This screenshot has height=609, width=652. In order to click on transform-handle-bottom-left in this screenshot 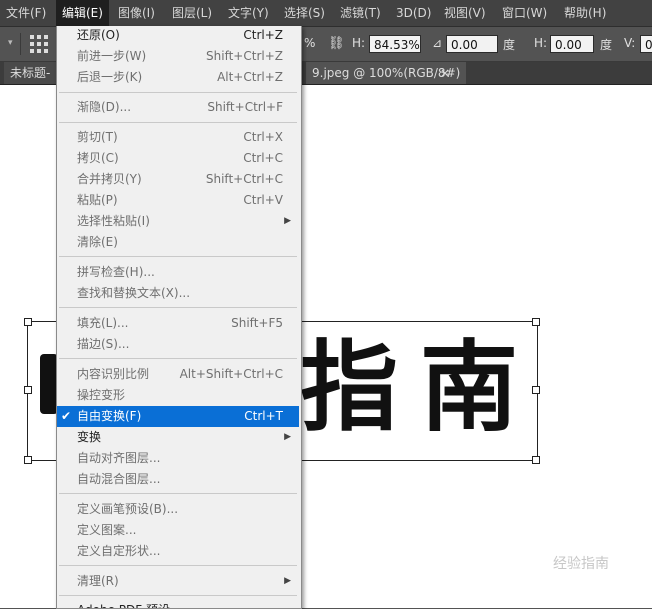, I will do `click(28, 460)`.